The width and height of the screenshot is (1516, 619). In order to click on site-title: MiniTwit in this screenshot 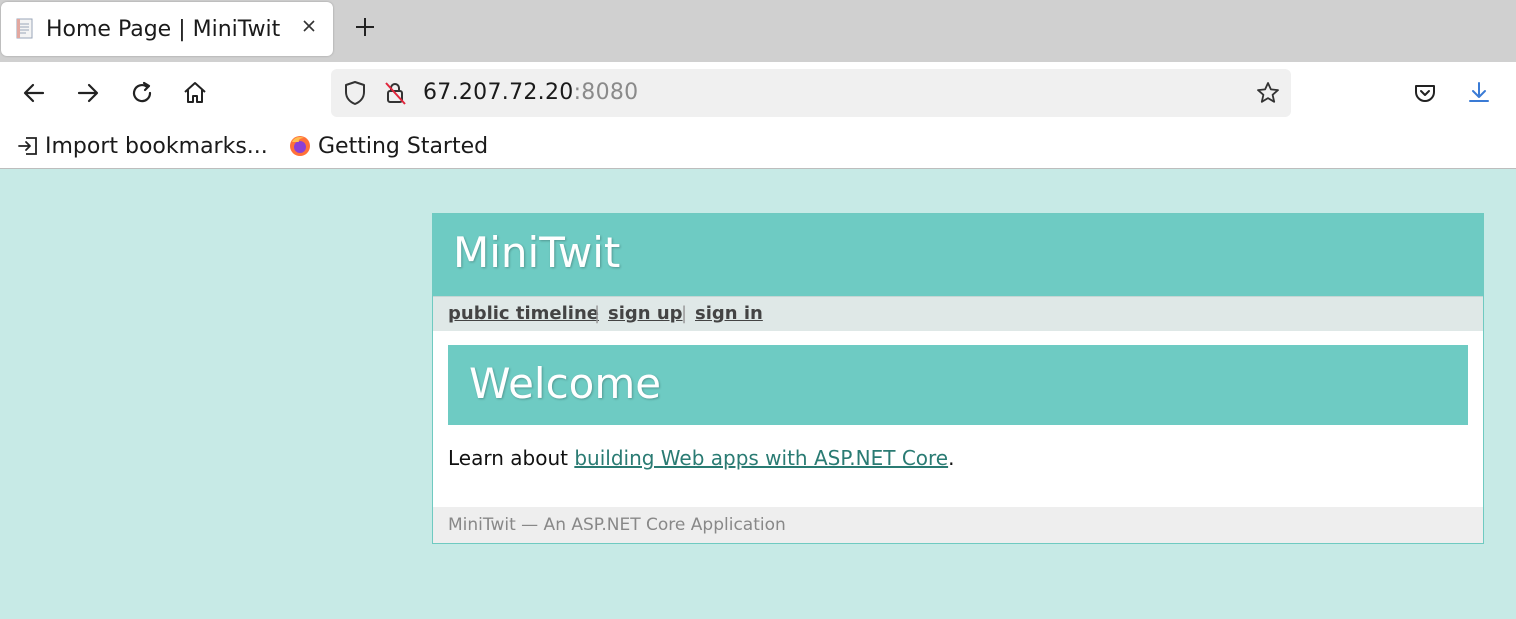, I will do `click(537, 252)`.